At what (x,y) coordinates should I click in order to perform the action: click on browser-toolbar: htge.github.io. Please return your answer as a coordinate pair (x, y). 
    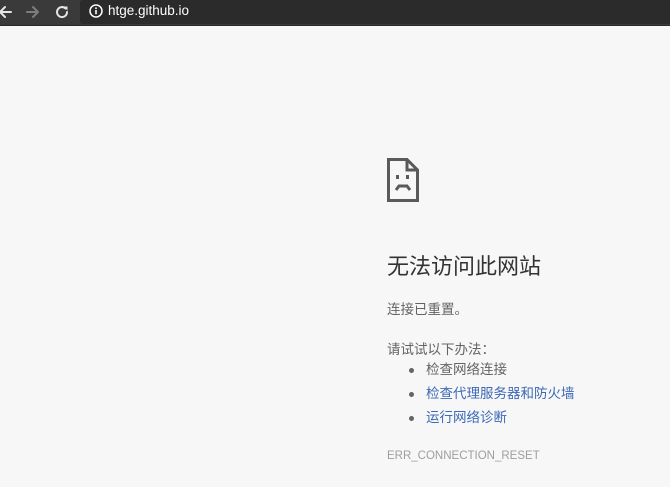
    Looking at the image, I should click on (335, 13).